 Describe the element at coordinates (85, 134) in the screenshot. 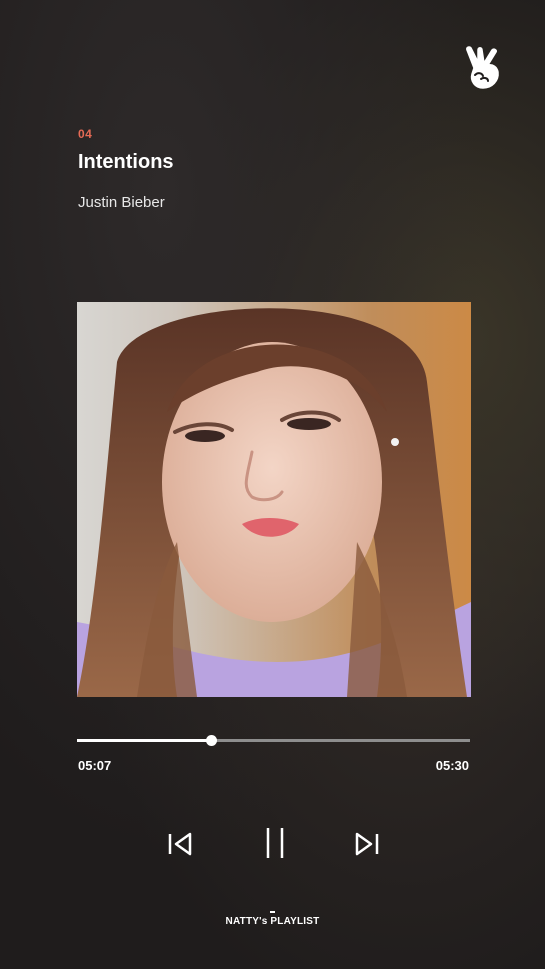

I see `track-number: 04` at that location.